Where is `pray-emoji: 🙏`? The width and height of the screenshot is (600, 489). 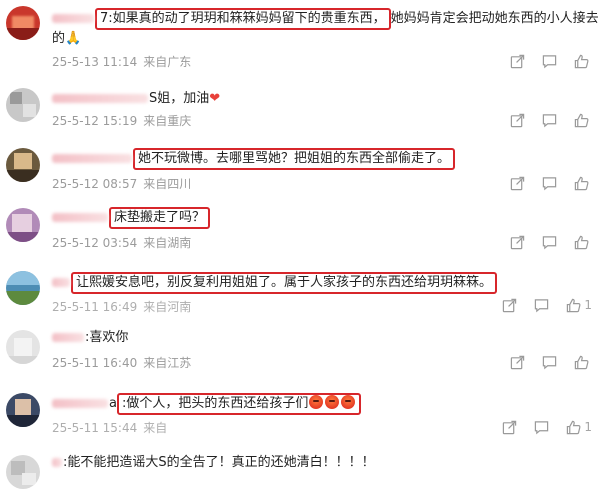
pray-emoji: 🙏 is located at coordinates (73, 38).